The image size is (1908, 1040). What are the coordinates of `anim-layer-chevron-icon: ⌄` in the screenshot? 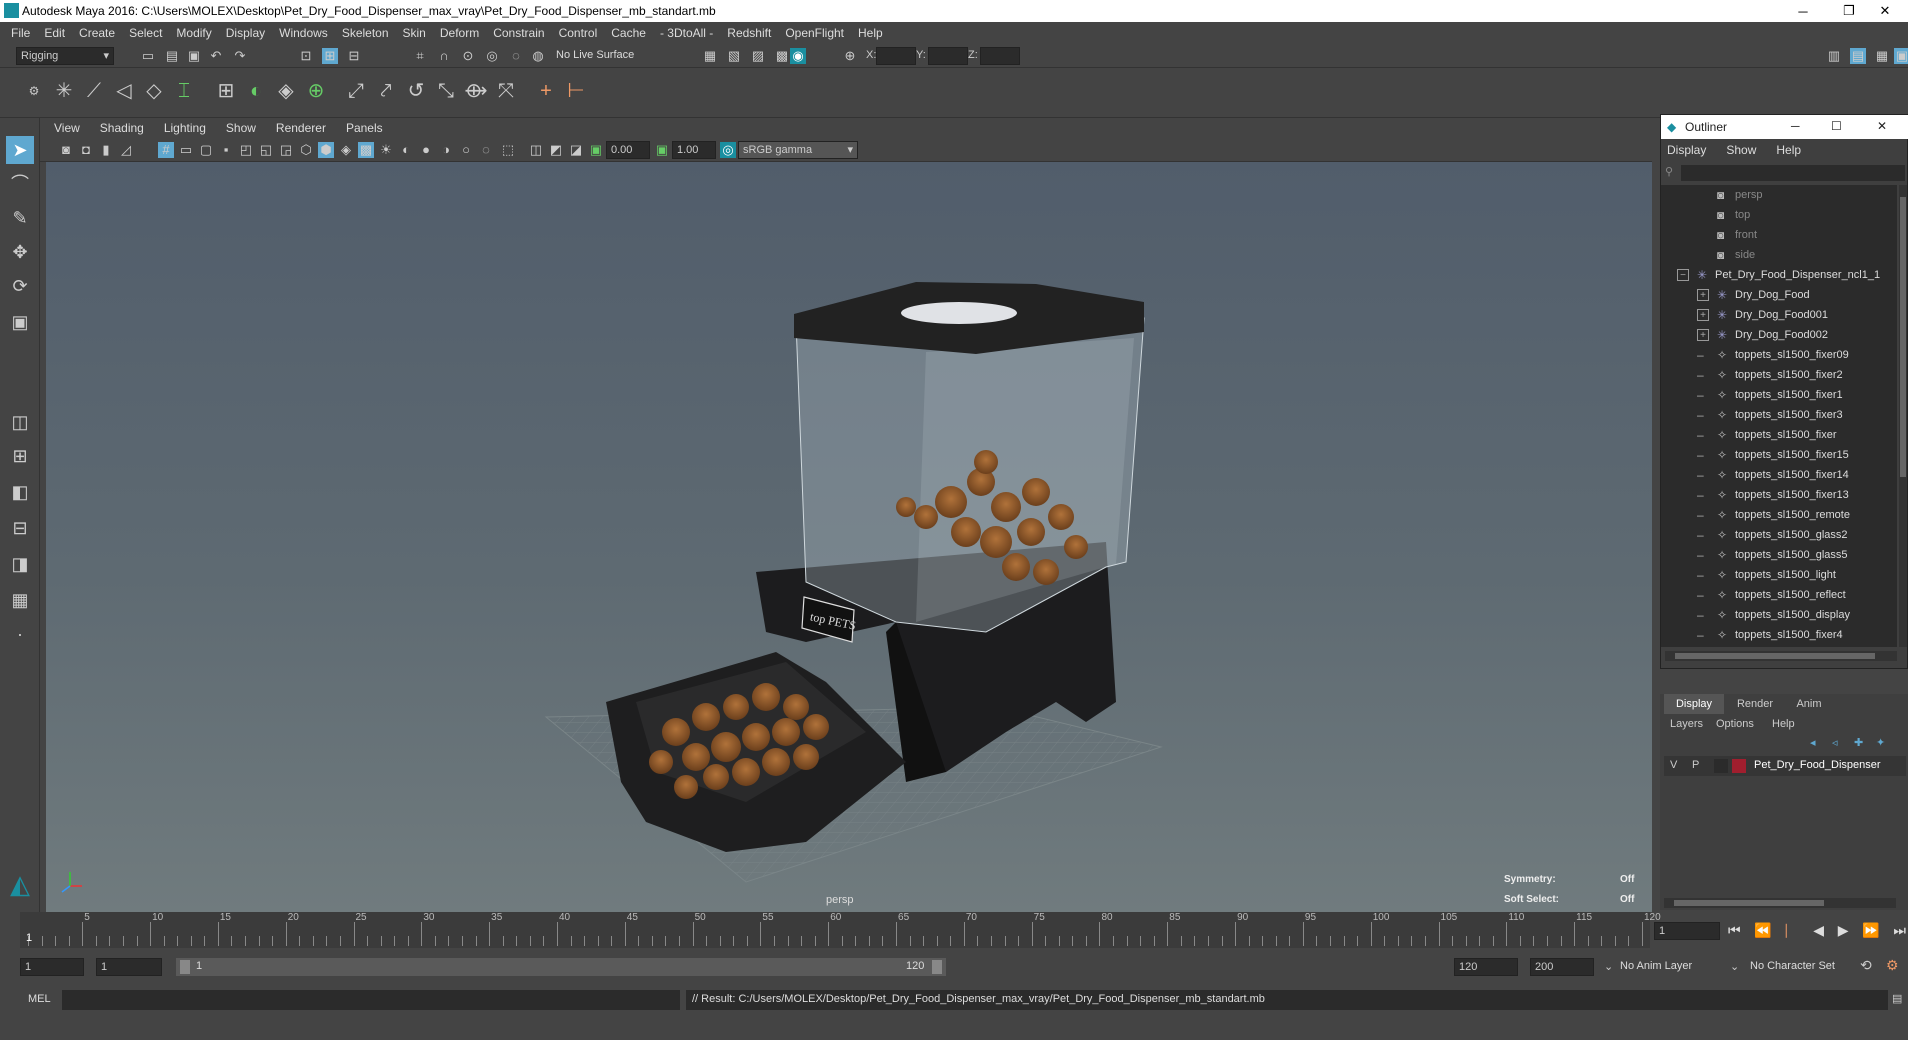 It's located at (1608, 966).